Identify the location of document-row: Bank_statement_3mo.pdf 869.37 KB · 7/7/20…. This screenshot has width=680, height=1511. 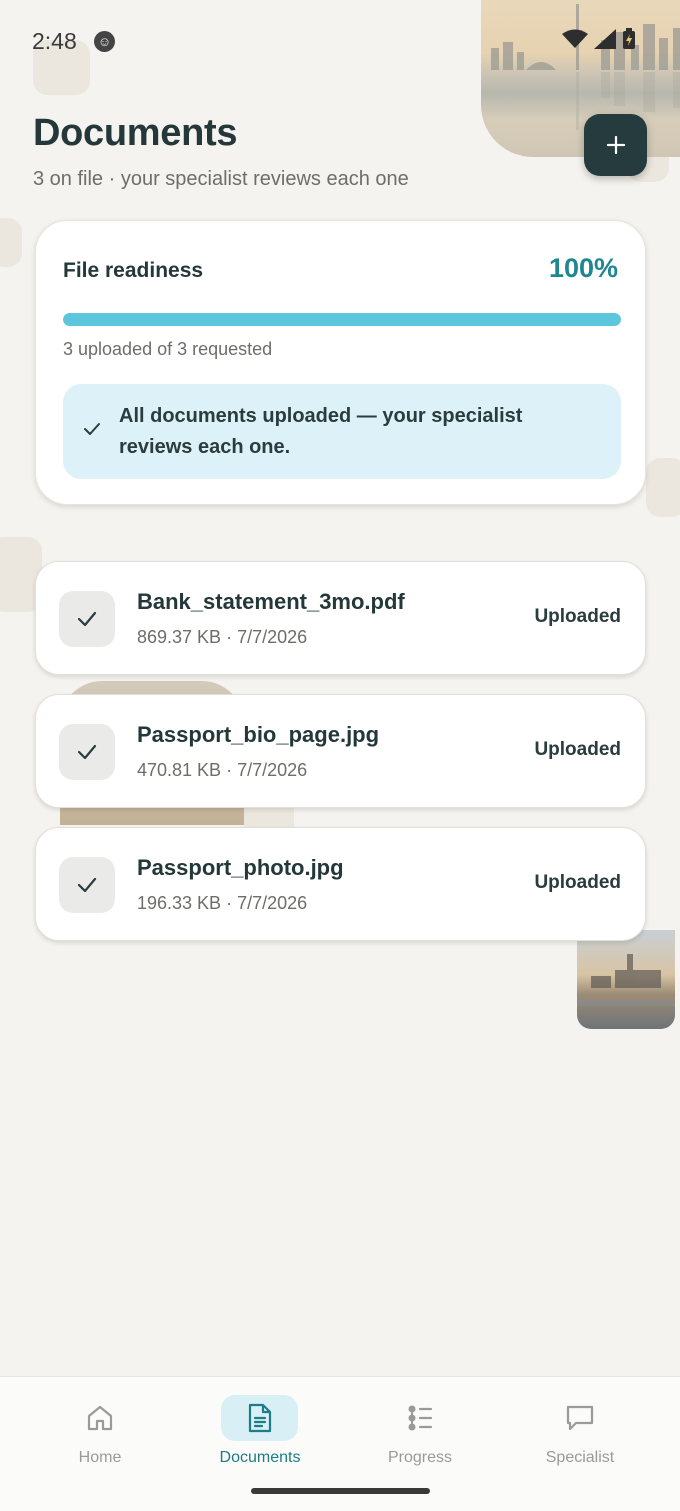
(340, 618).